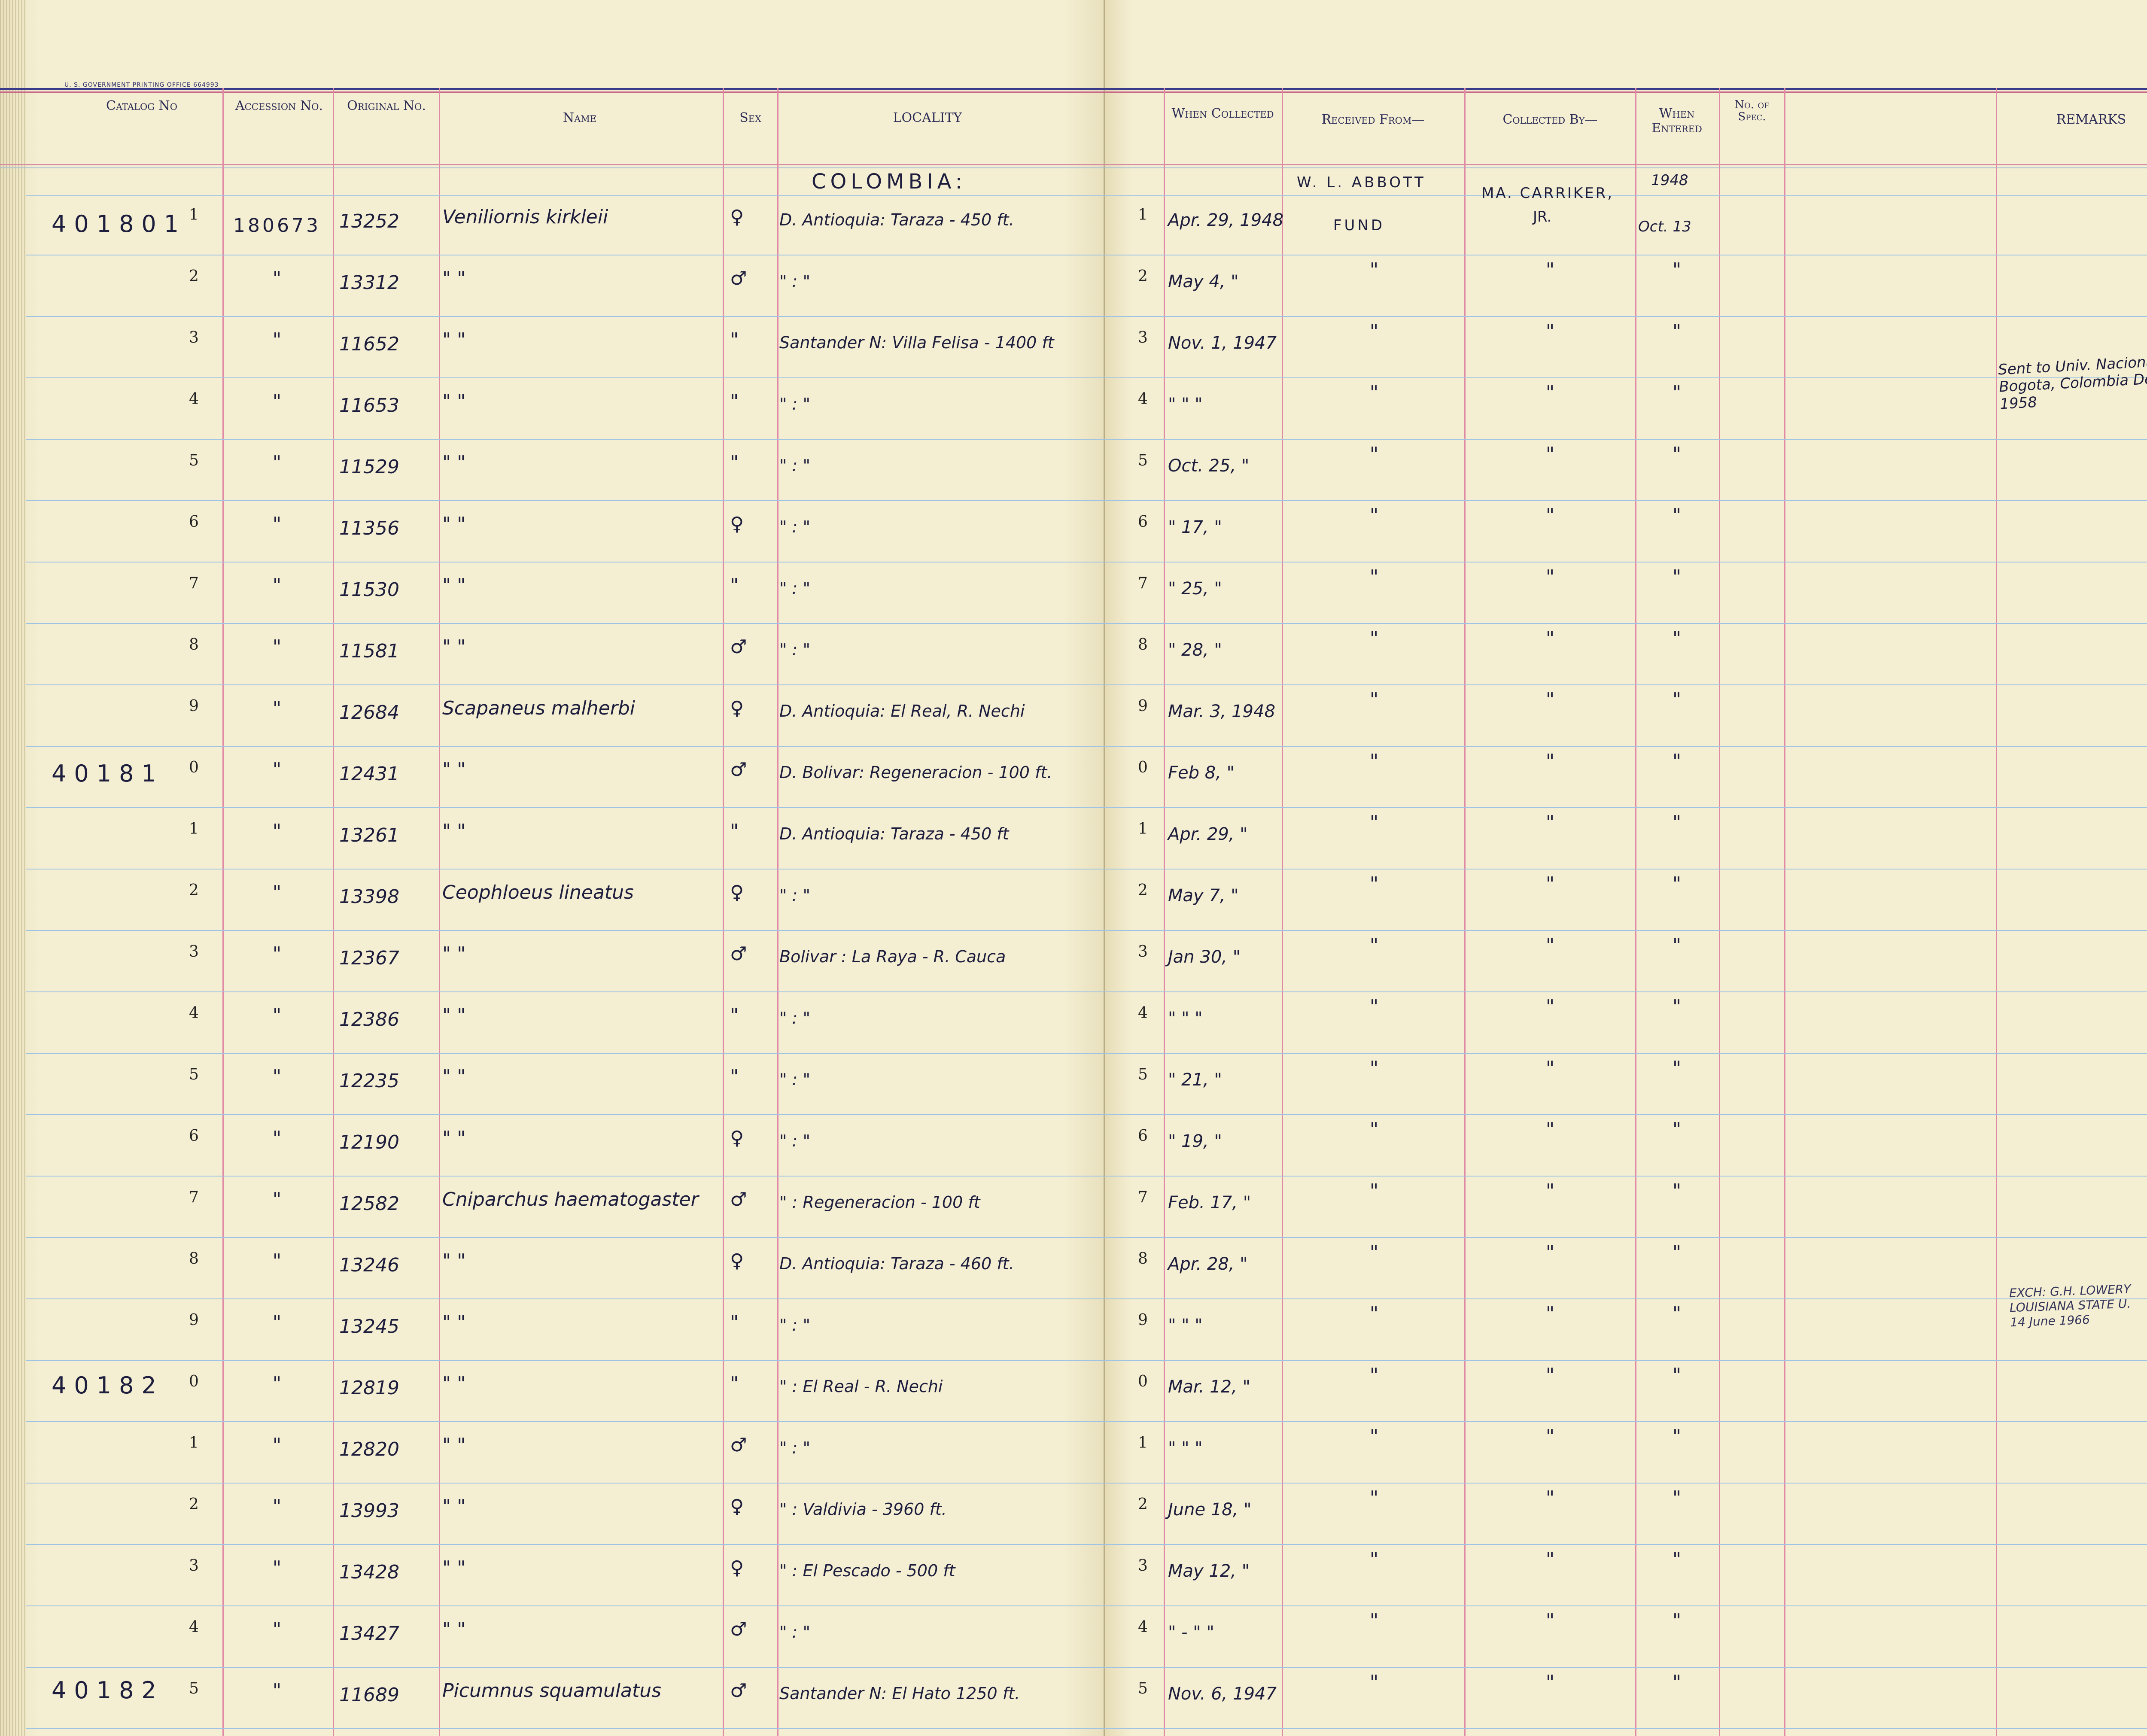 The height and width of the screenshot is (1736, 2147). I want to click on cell-coll: Apr. 29, ", so click(1208, 834).